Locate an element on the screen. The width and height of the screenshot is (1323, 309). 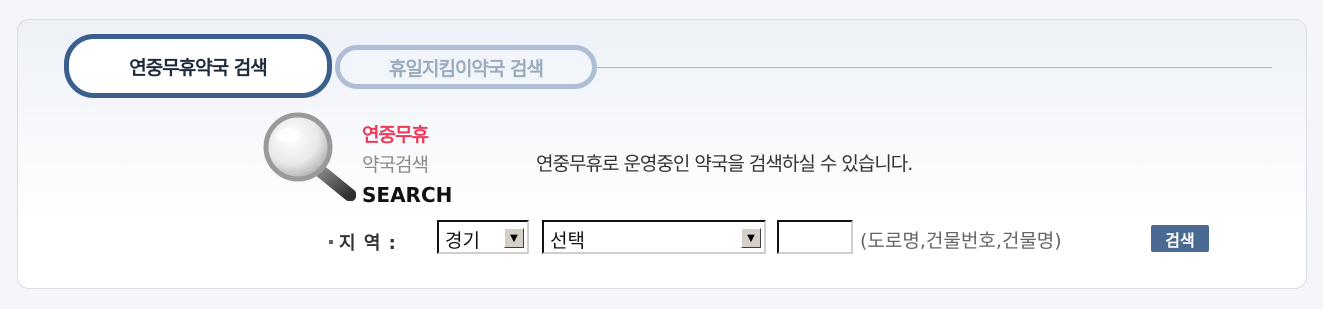
city-select: 선택 ▼ is located at coordinates (654, 237).